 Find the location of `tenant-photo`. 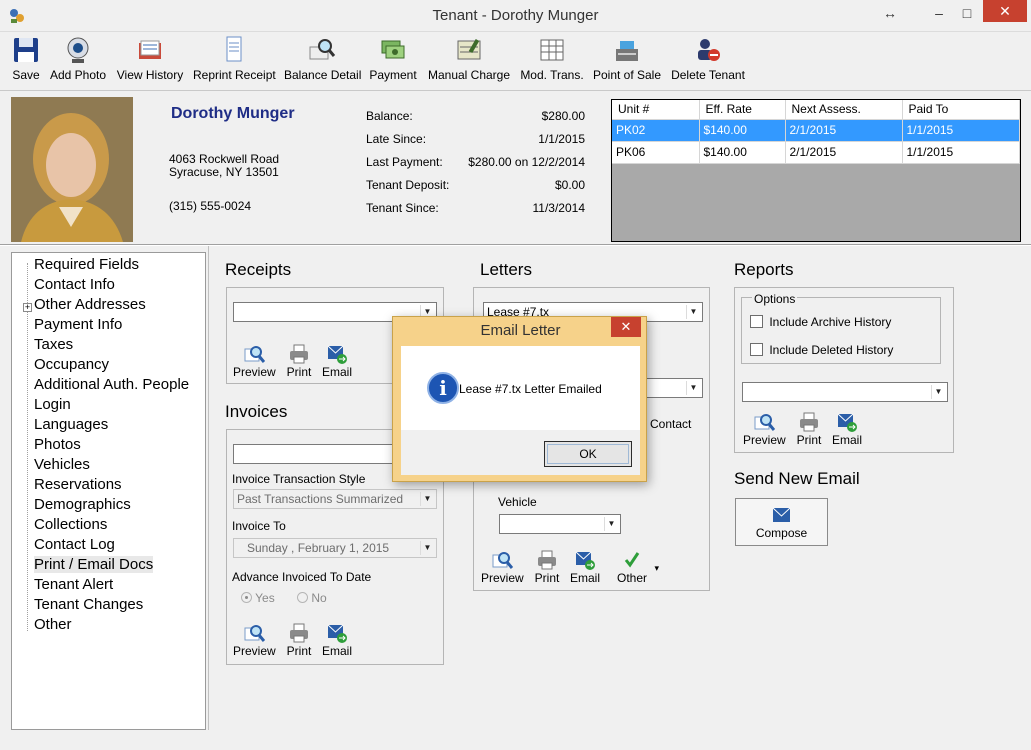

tenant-photo is located at coordinates (72, 169).